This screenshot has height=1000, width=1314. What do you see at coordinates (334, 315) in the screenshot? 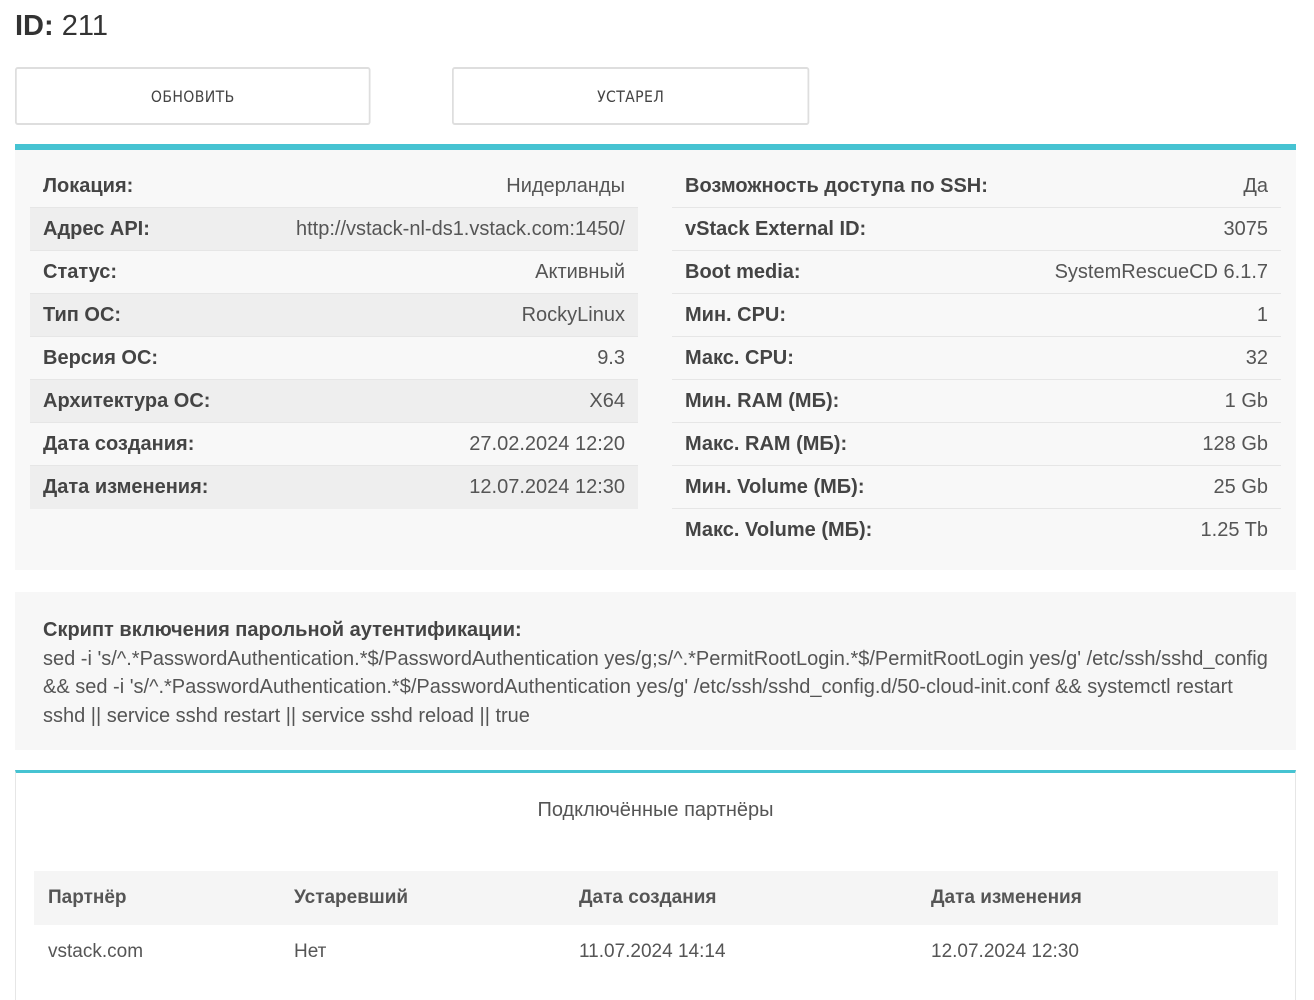
I see `detail-row-os-type: Тип ОС: RockyLinux` at bounding box center [334, 315].